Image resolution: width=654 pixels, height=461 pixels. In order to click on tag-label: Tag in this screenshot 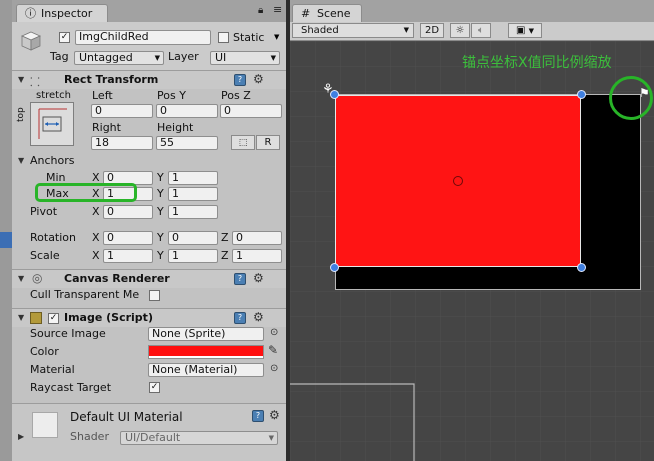, I will do `click(59, 56)`.